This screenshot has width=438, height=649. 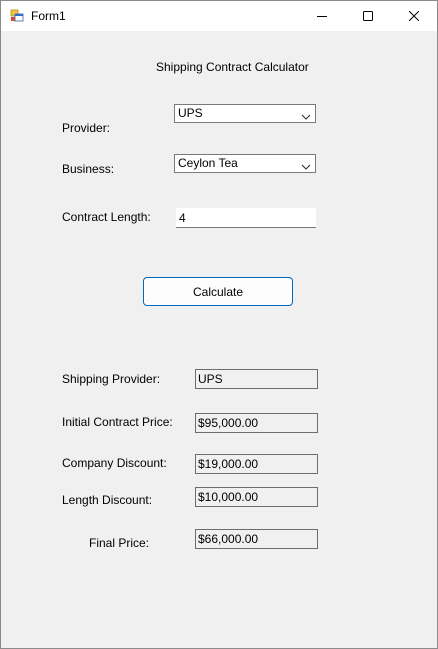 I want to click on minimize-icon, so click(x=322, y=16).